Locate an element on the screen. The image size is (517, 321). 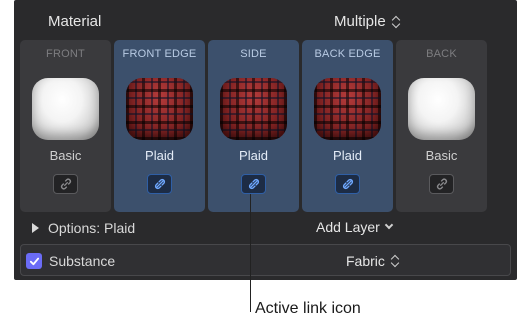
facet-title: BACK EDGE is located at coordinates (347, 54).